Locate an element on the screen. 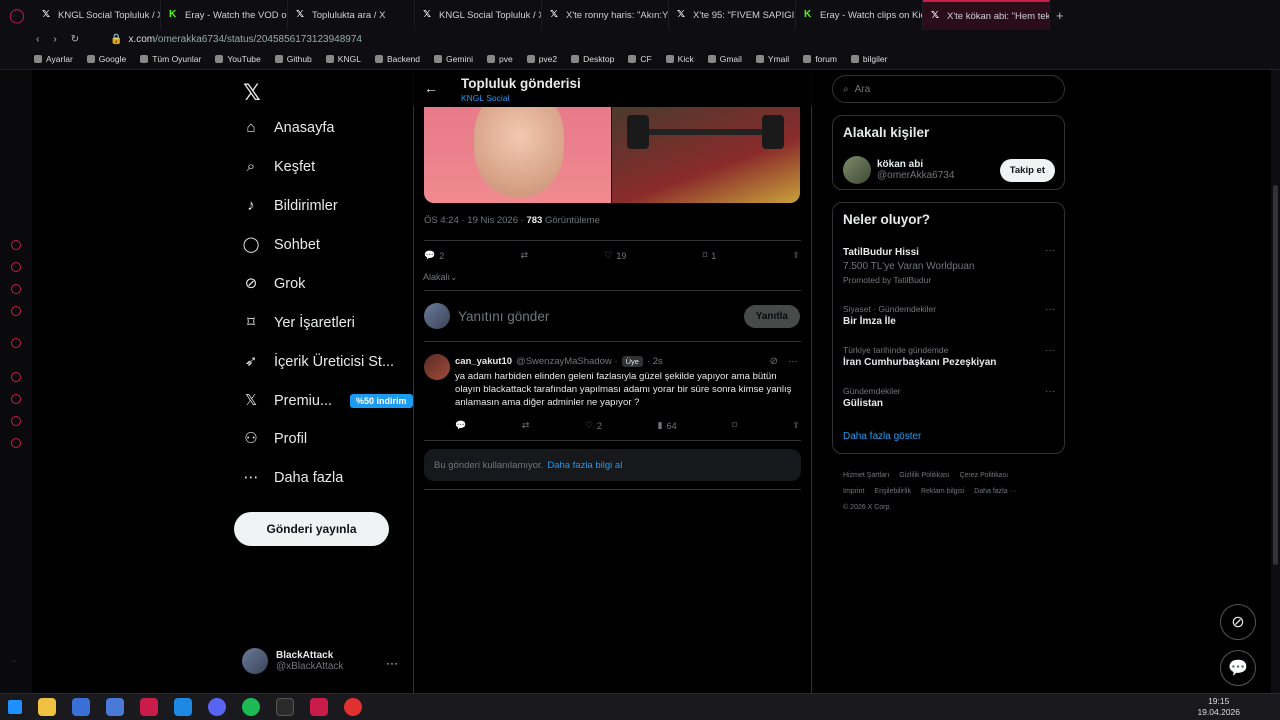 The image size is (1280, 720). bookmark-item: KNGL is located at coordinates (343, 59).